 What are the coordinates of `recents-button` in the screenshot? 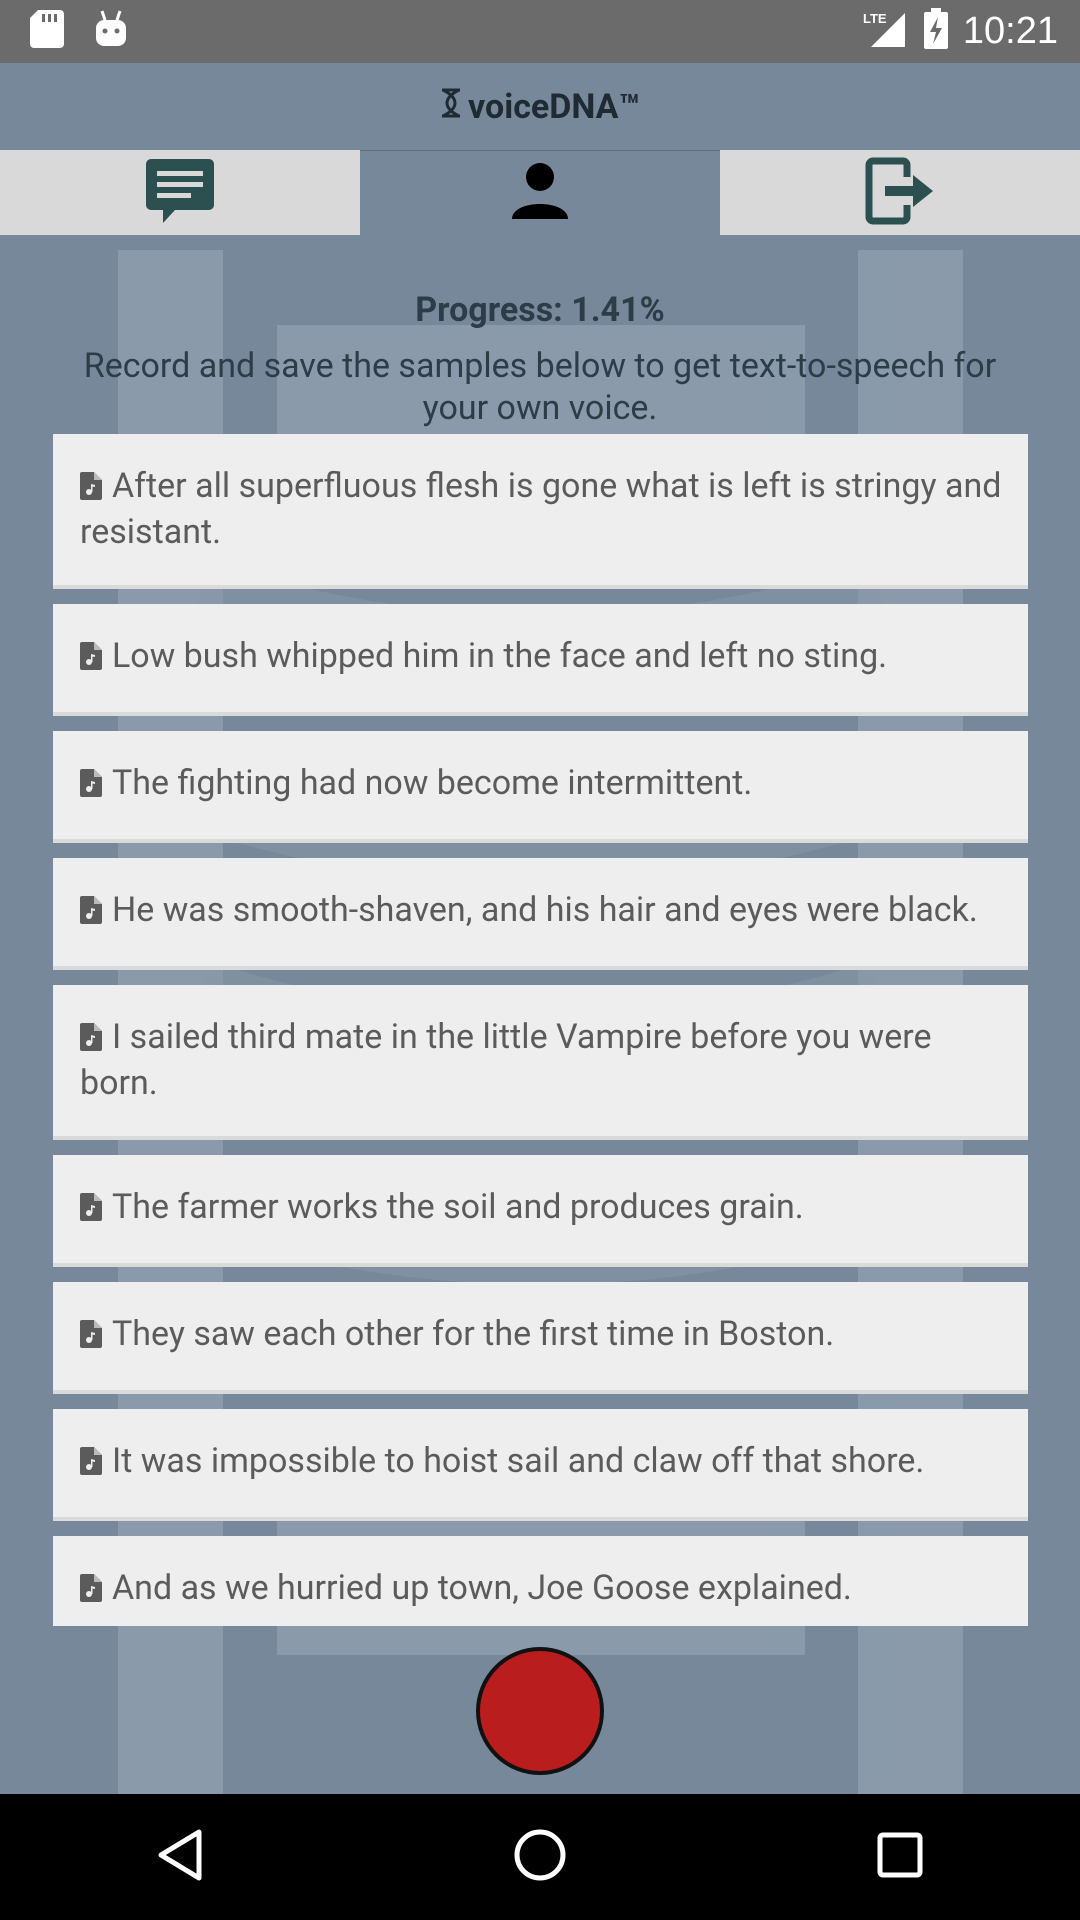 It's located at (900, 1857).